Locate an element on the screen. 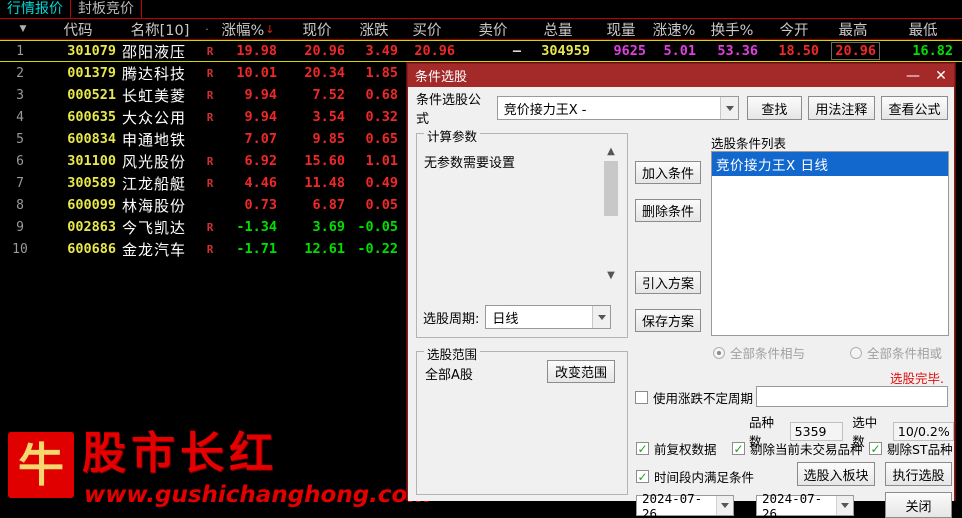 Image resolution: width=962 pixels, height=518 pixels. cell-value: 7.07 is located at coordinates (260, 139).